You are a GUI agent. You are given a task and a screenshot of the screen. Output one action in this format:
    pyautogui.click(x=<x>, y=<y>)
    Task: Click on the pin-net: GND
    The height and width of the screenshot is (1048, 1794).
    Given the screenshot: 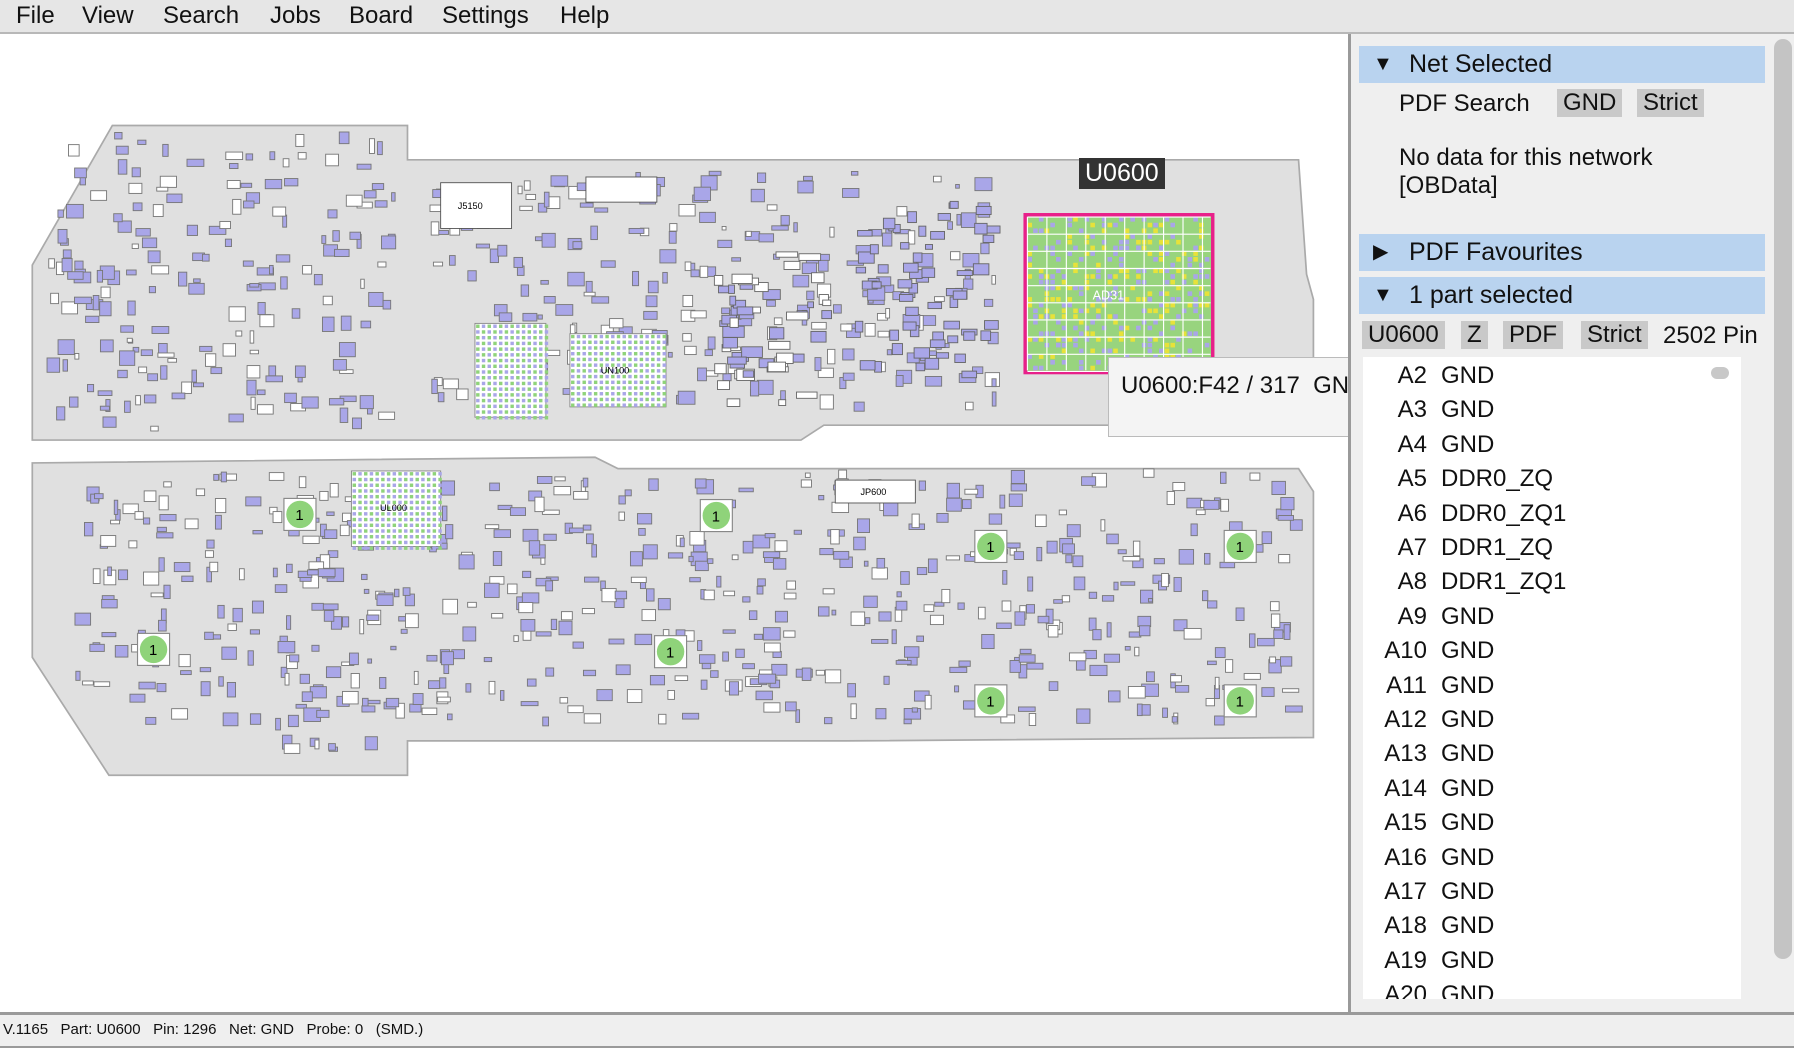 What is the action you would take?
    pyautogui.click(x=1468, y=891)
    